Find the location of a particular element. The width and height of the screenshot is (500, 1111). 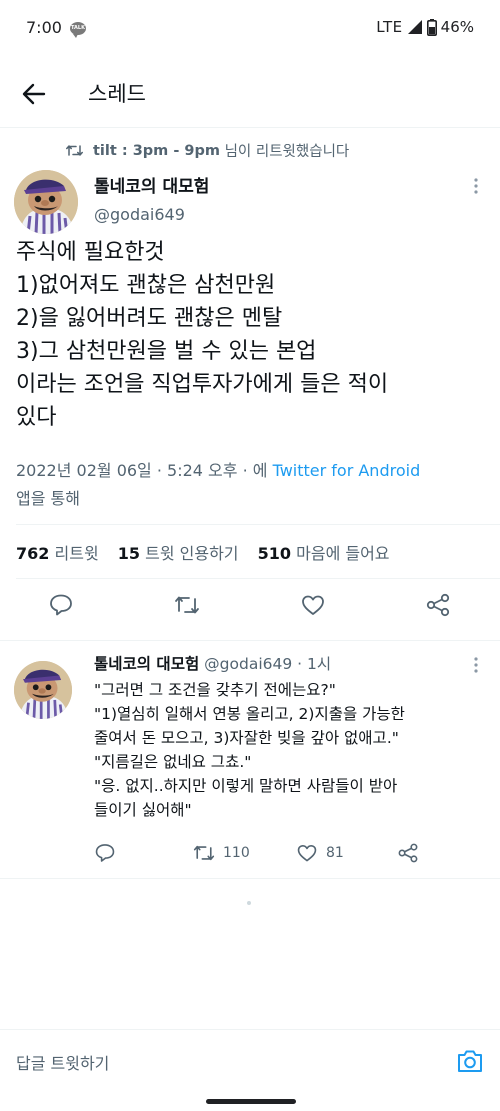

reply-author-handle: @godai649 is located at coordinates (248, 664).